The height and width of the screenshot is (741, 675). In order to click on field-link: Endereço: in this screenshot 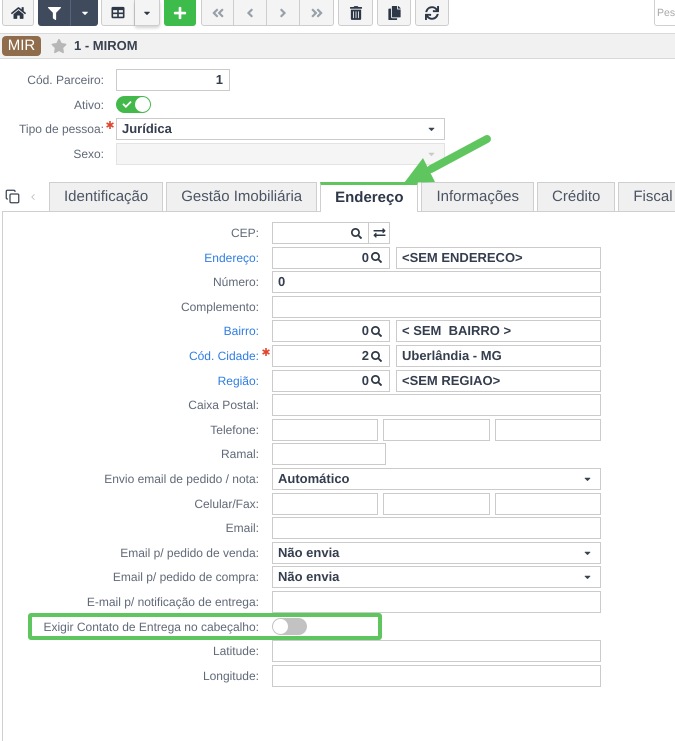, I will do `click(131, 257)`.